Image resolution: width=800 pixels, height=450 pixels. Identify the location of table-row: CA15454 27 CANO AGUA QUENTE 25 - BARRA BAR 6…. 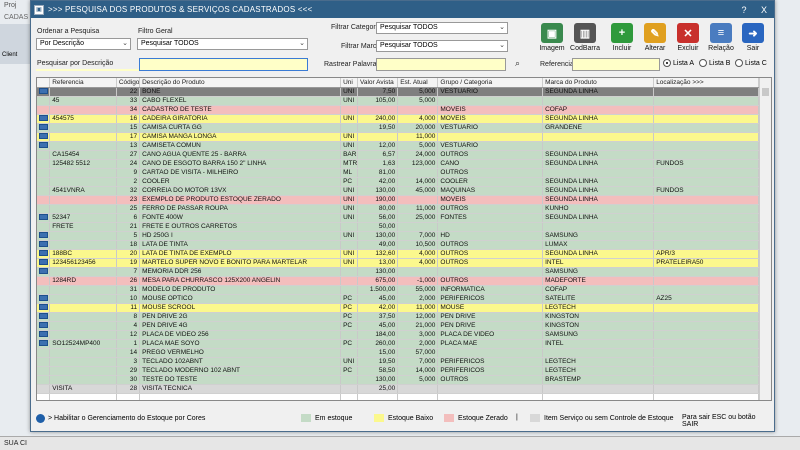
(398, 155).